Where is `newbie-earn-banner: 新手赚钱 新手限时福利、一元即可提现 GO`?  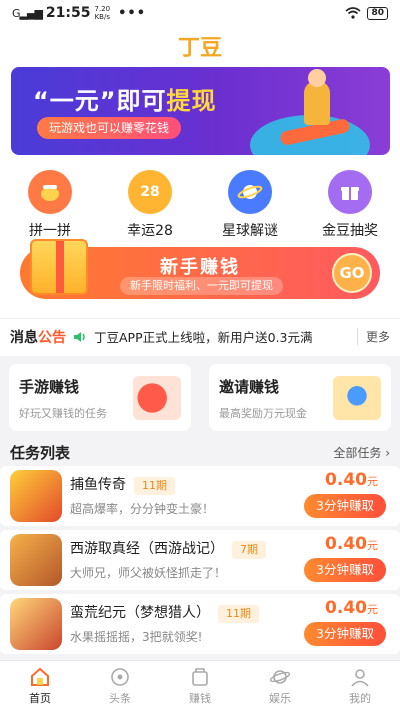 newbie-earn-banner: 新手赚钱 新手限时福利、一元即可提现 GO is located at coordinates (200, 269).